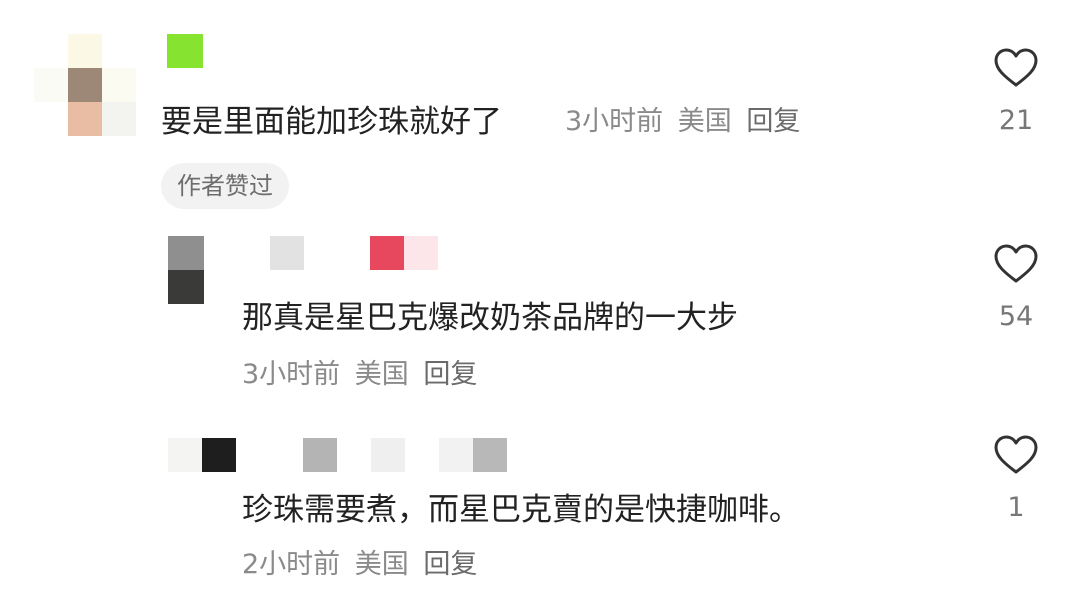 This screenshot has height=594, width=1080. Describe the element at coordinates (521, 510) in the screenshot. I see `comment-text: 珍珠需要煮，而星巴克賣的是快捷咖啡。` at that location.